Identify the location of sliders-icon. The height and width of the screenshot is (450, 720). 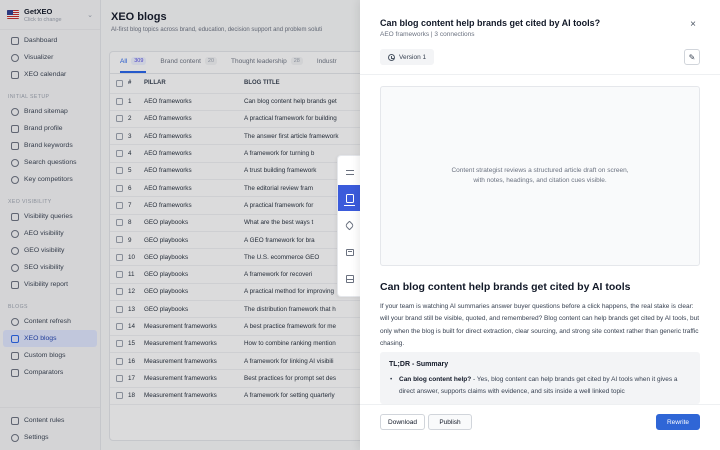
(349, 172).